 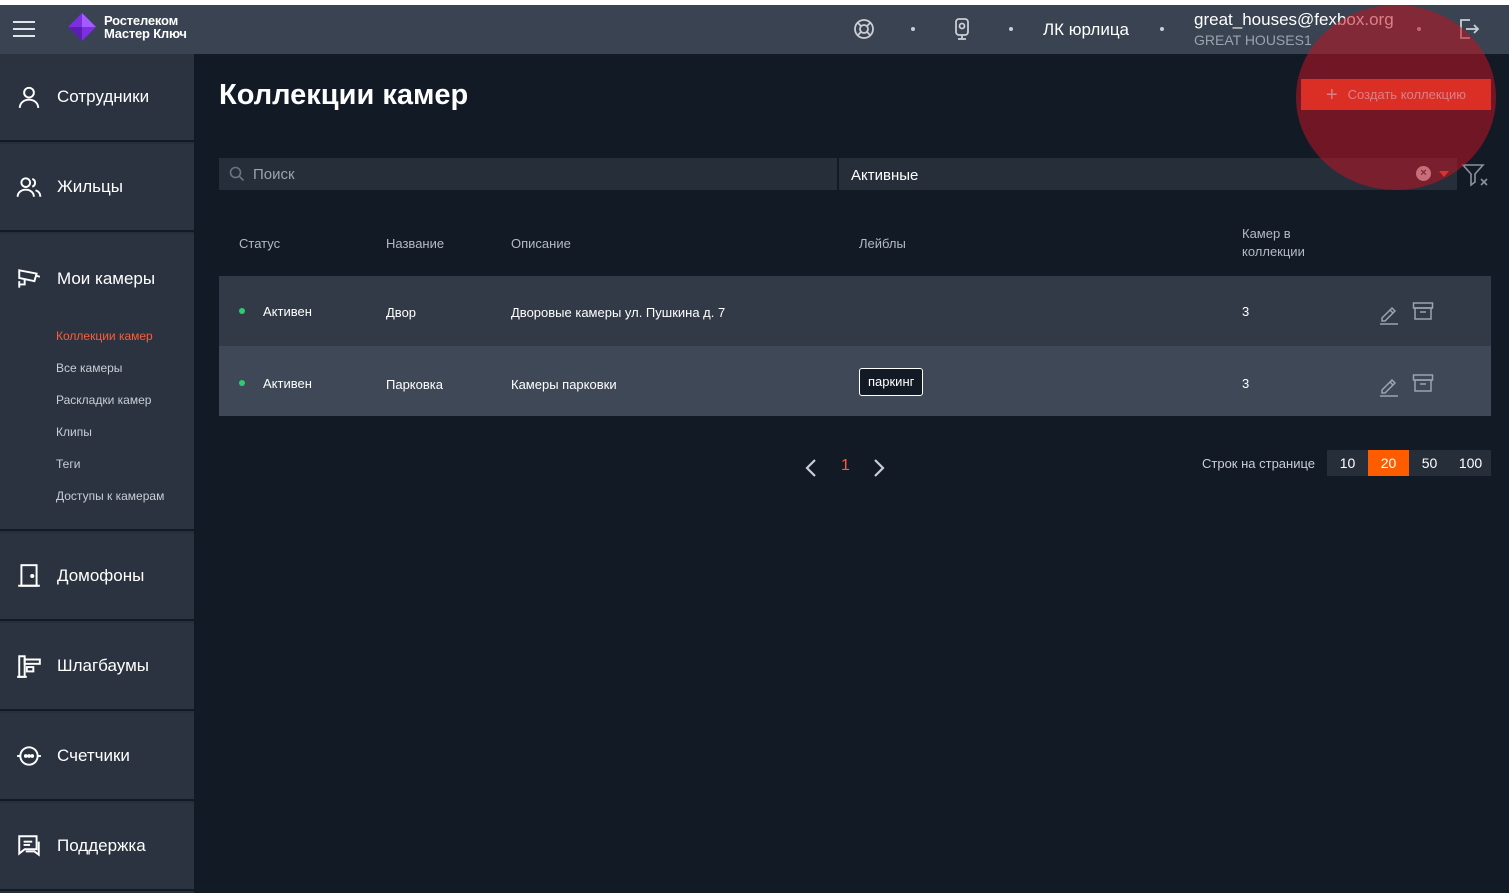 What do you see at coordinates (101, 575) in the screenshot?
I see `sidebar-item-label: Домофоны` at bounding box center [101, 575].